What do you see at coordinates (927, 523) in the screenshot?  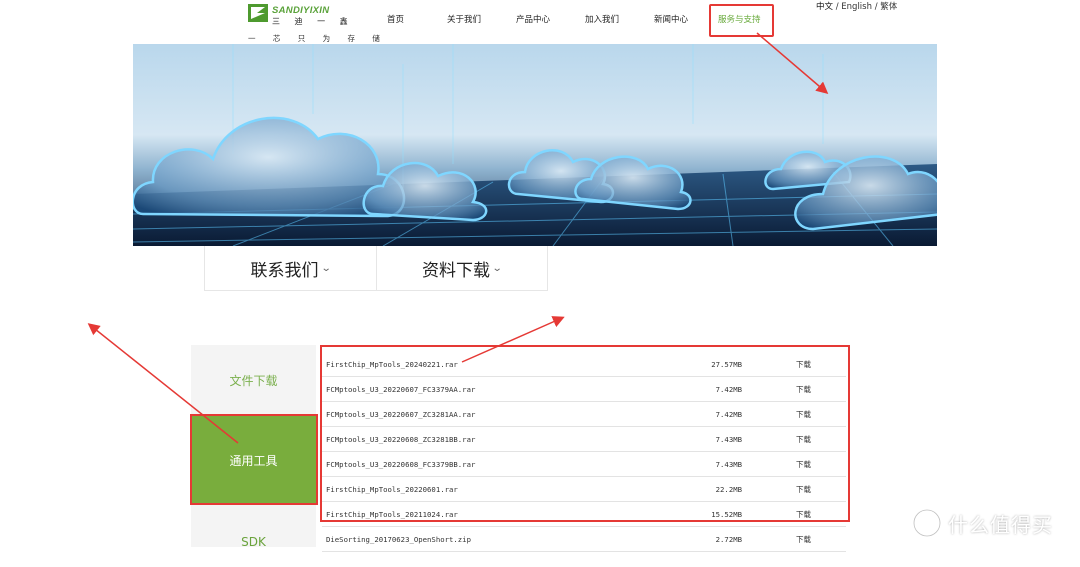 I see `zhi-logo-icon` at bounding box center [927, 523].